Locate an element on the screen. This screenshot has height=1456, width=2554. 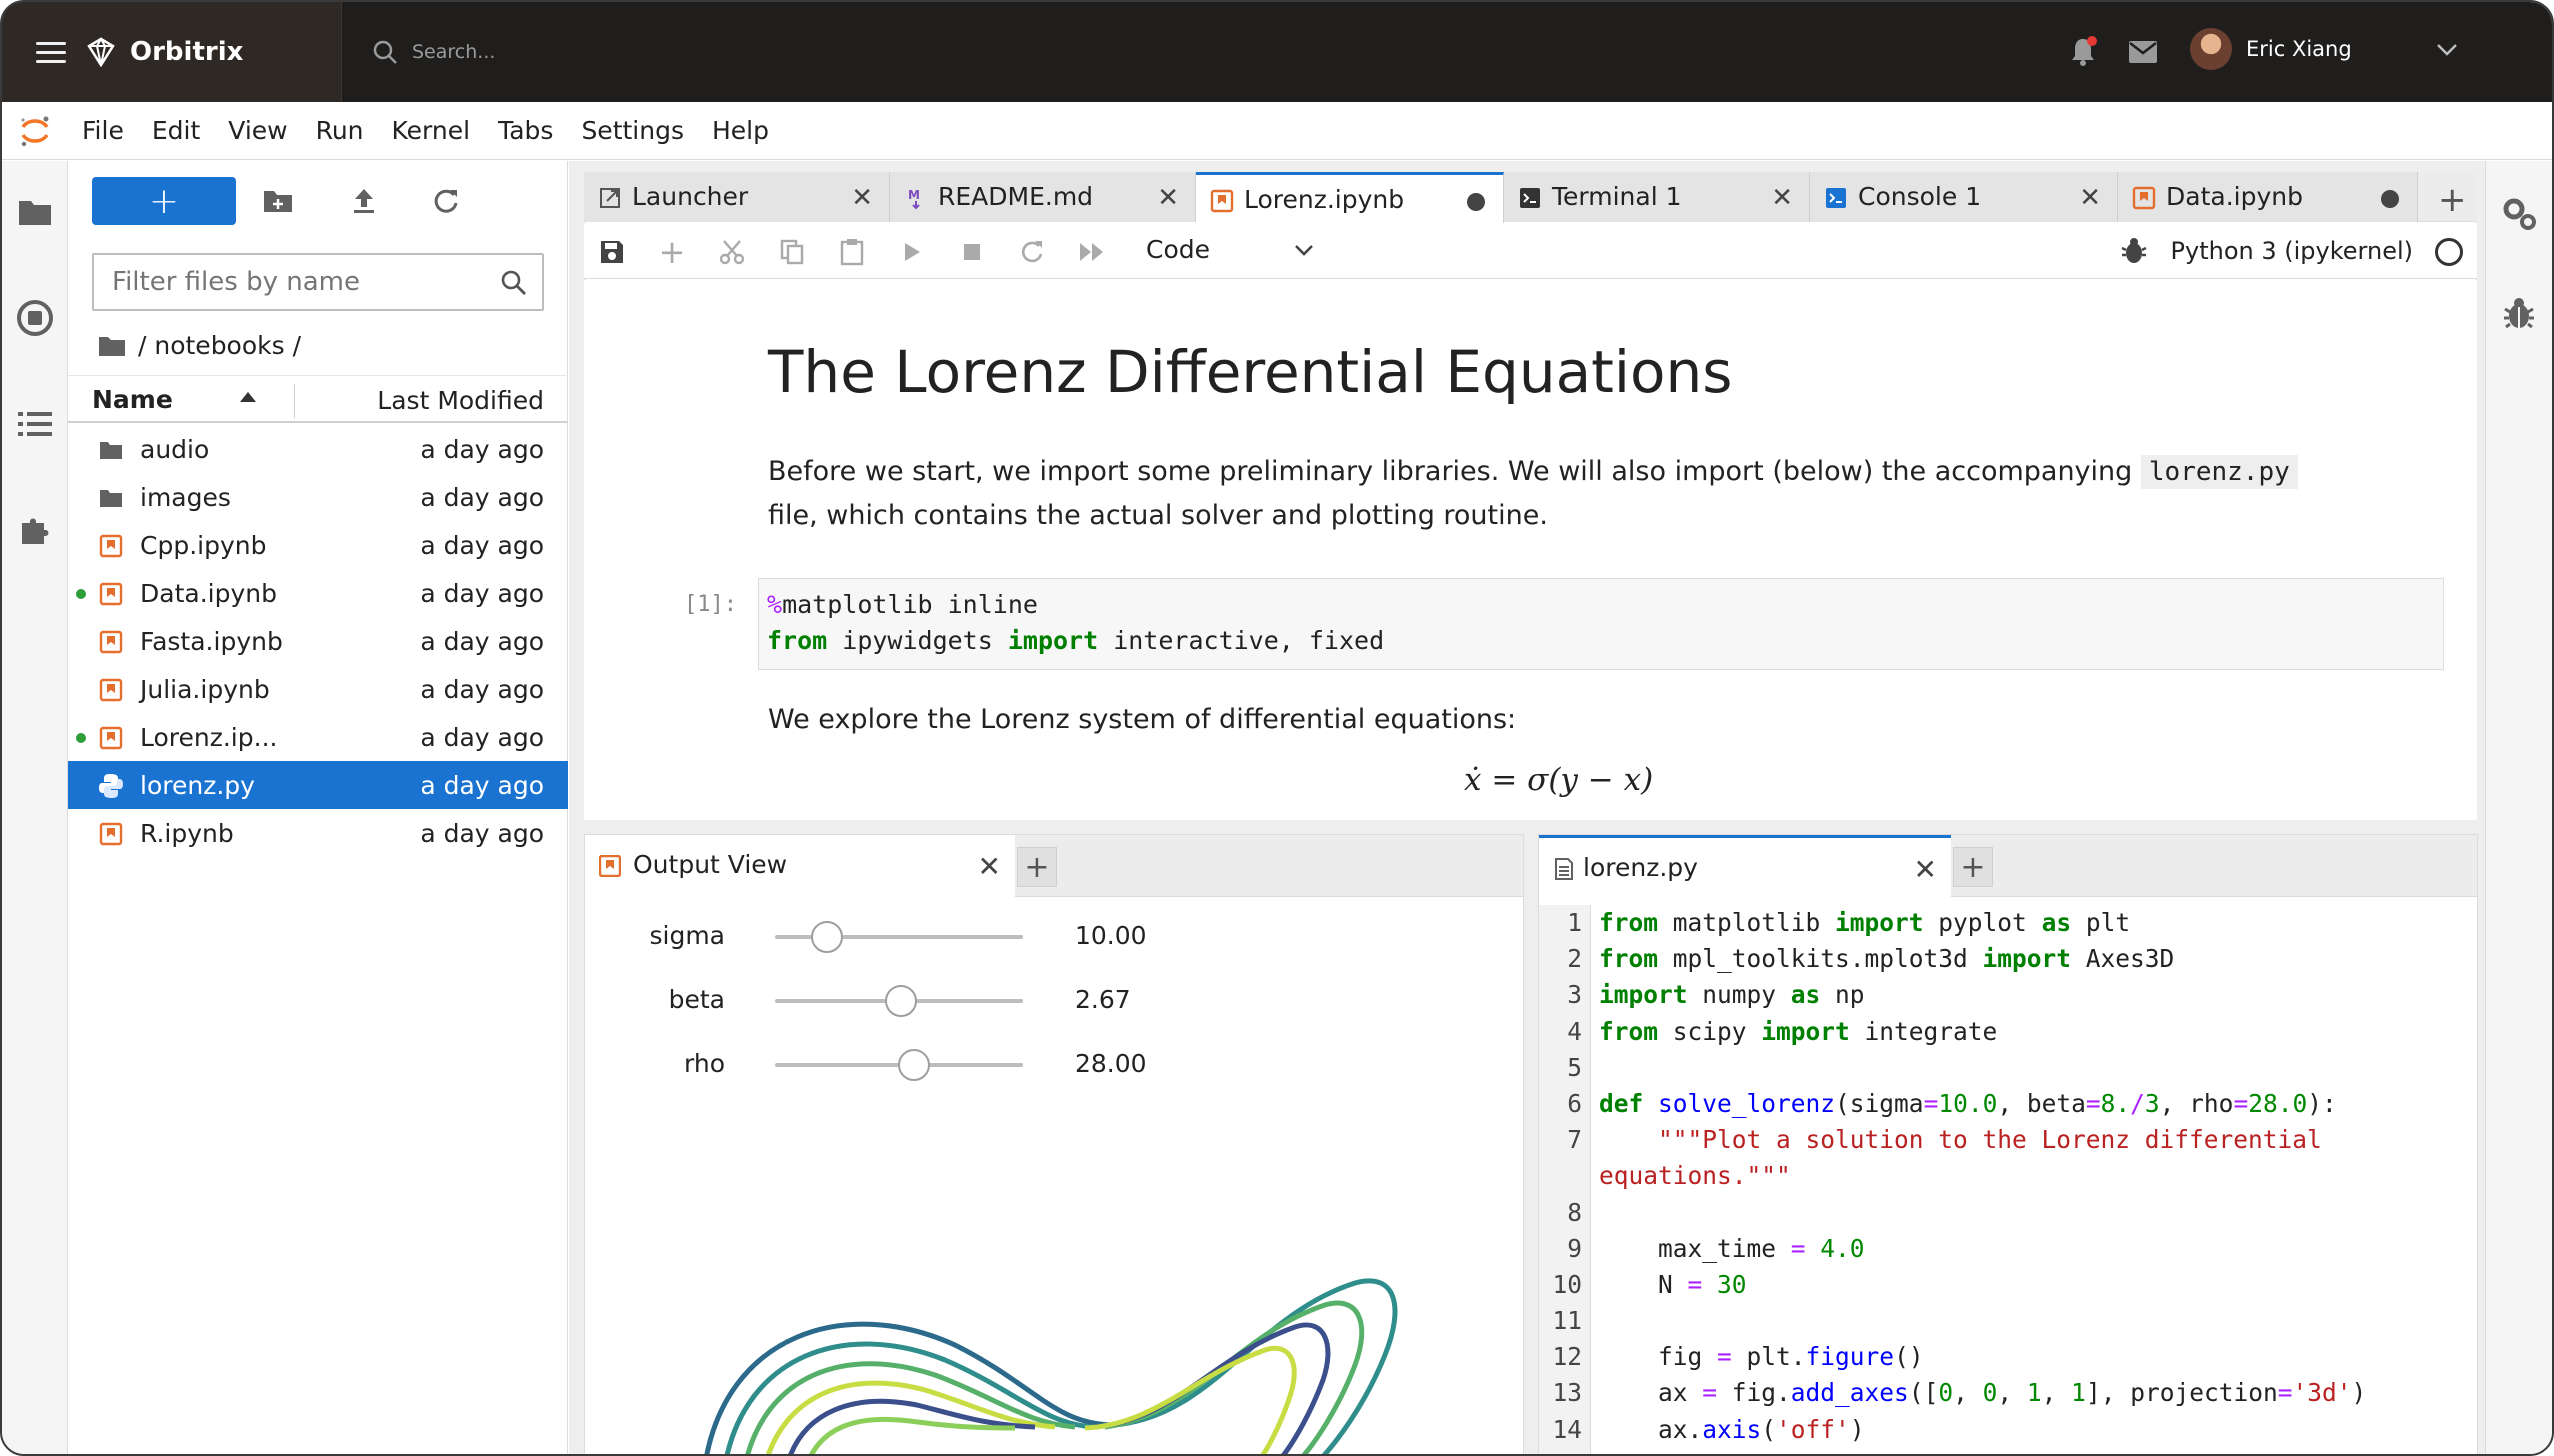
menu-kernel: Kernel is located at coordinates (431, 130).